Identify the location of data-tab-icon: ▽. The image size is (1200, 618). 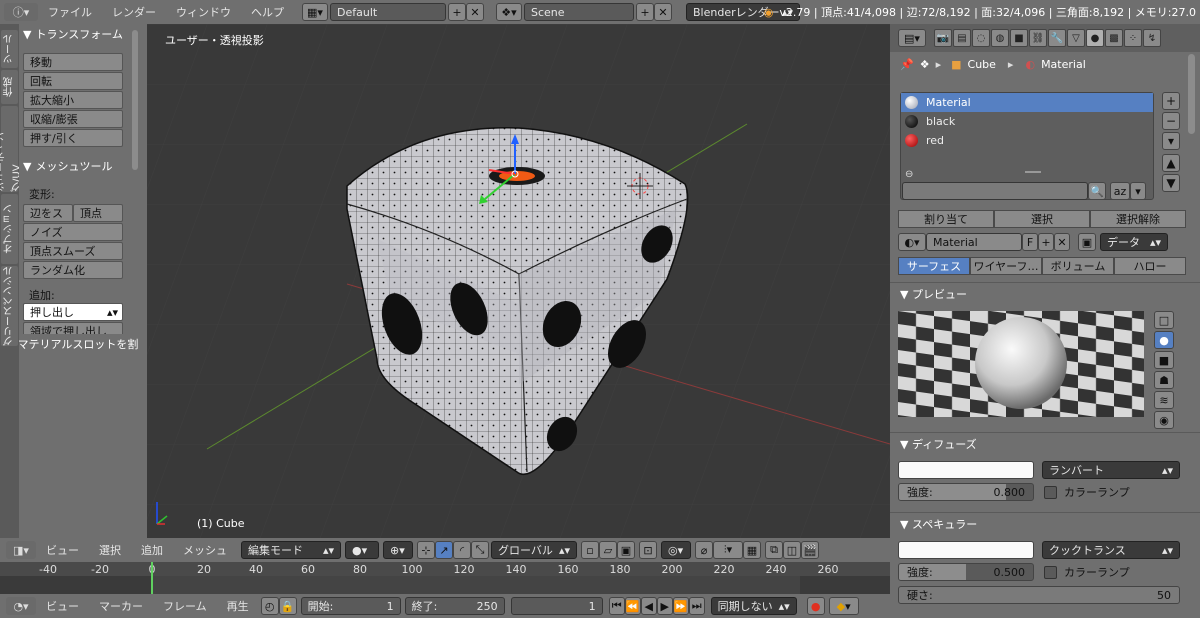
(1076, 38).